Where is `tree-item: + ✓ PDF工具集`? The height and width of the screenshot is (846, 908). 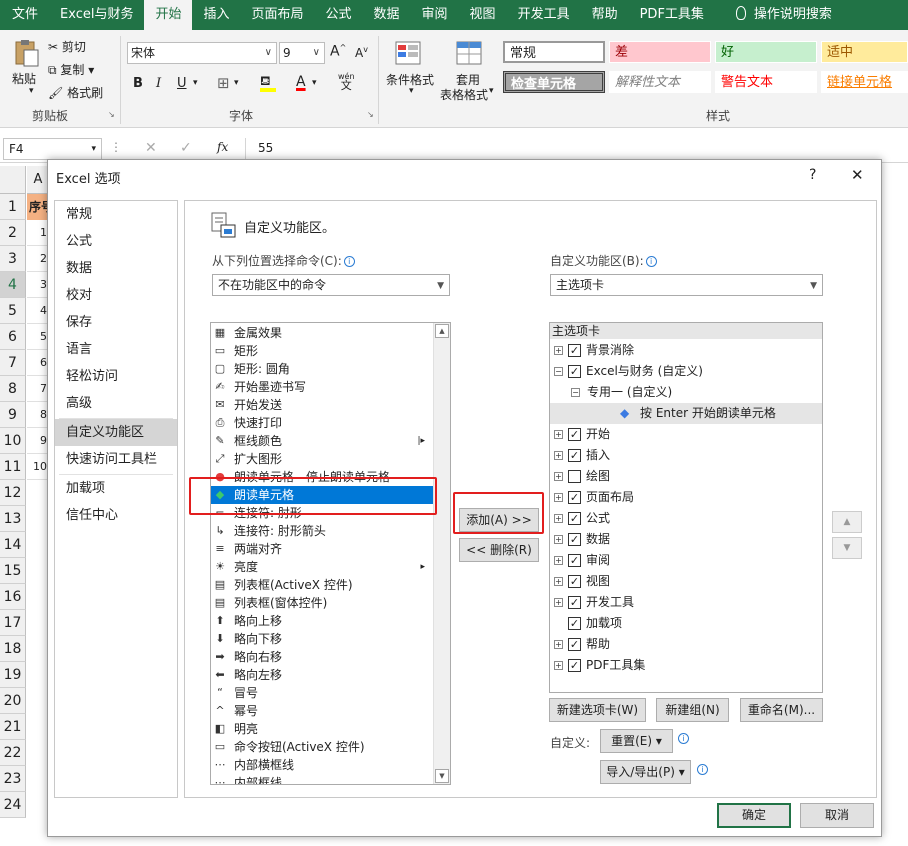
tree-item: + ✓ PDF工具集 is located at coordinates (686, 665).